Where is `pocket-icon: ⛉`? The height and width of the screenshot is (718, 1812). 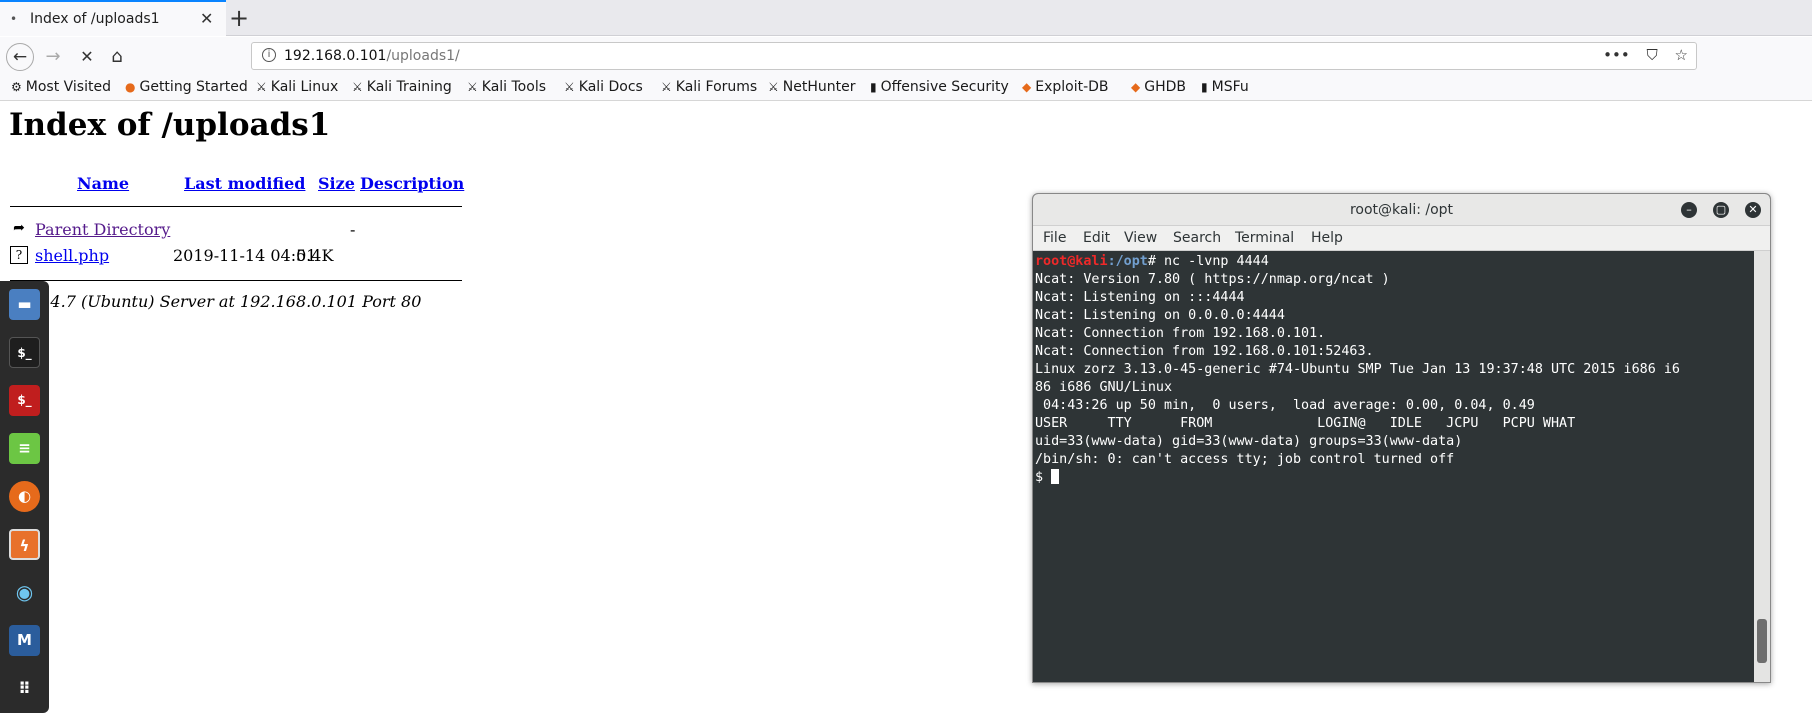 pocket-icon: ⛉ is located at coordinates (1652, 55).